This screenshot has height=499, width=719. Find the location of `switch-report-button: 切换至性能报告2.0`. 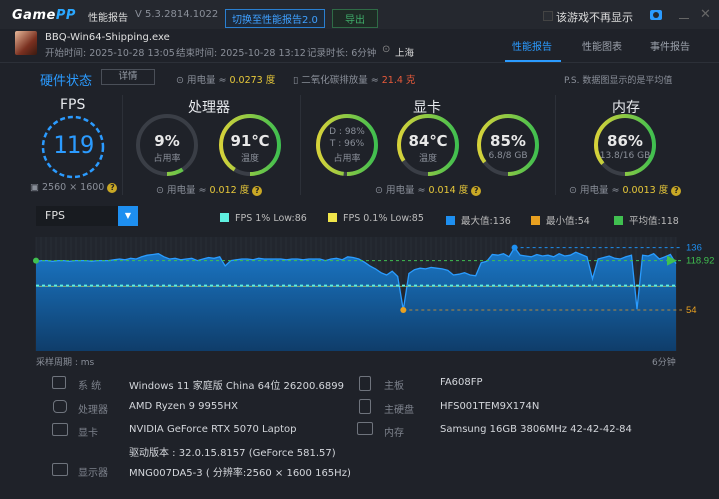

switch-report-button: 切换至性能报告2.0 is located at coordinates (275, 18).